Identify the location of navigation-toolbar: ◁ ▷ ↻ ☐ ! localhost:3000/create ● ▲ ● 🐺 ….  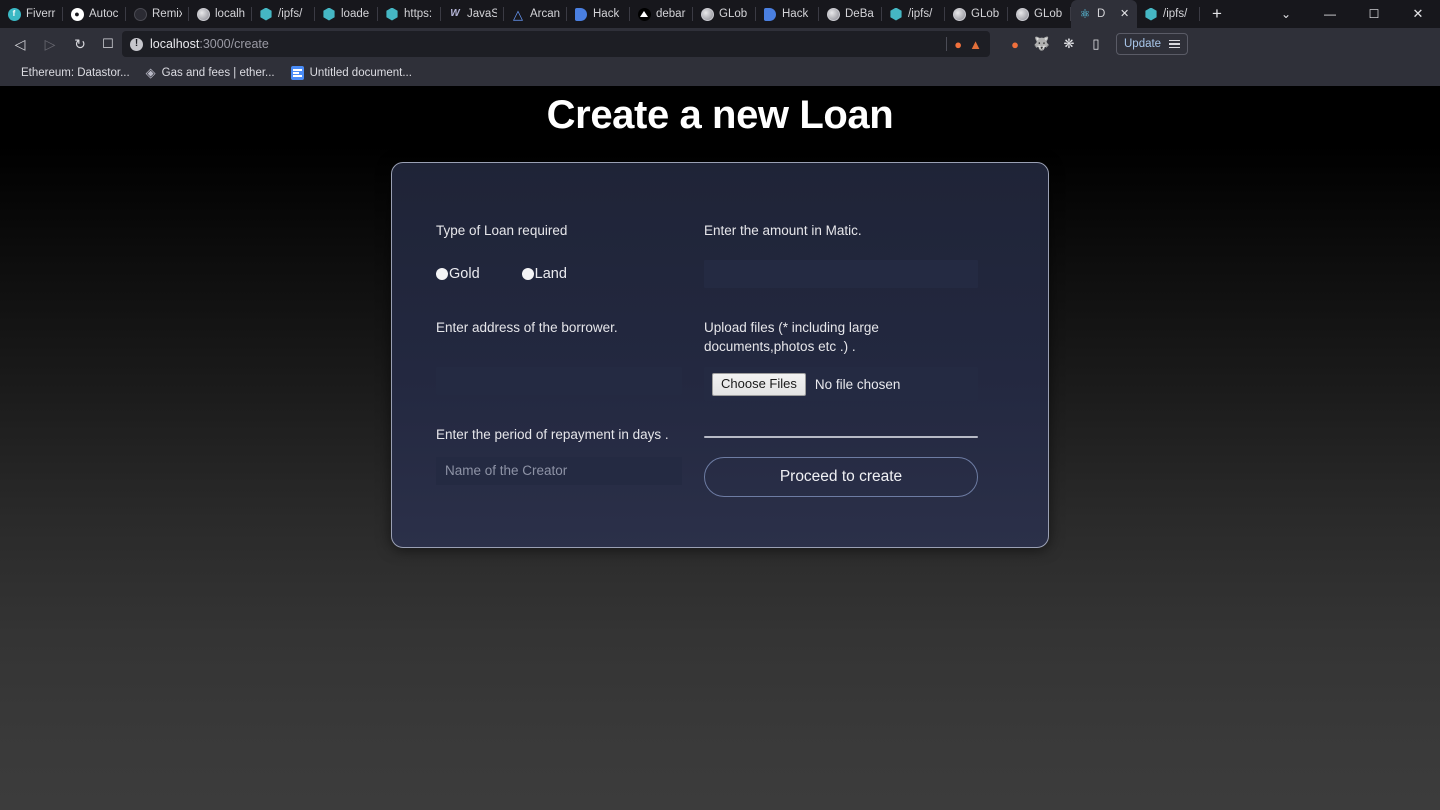
(720, 44).